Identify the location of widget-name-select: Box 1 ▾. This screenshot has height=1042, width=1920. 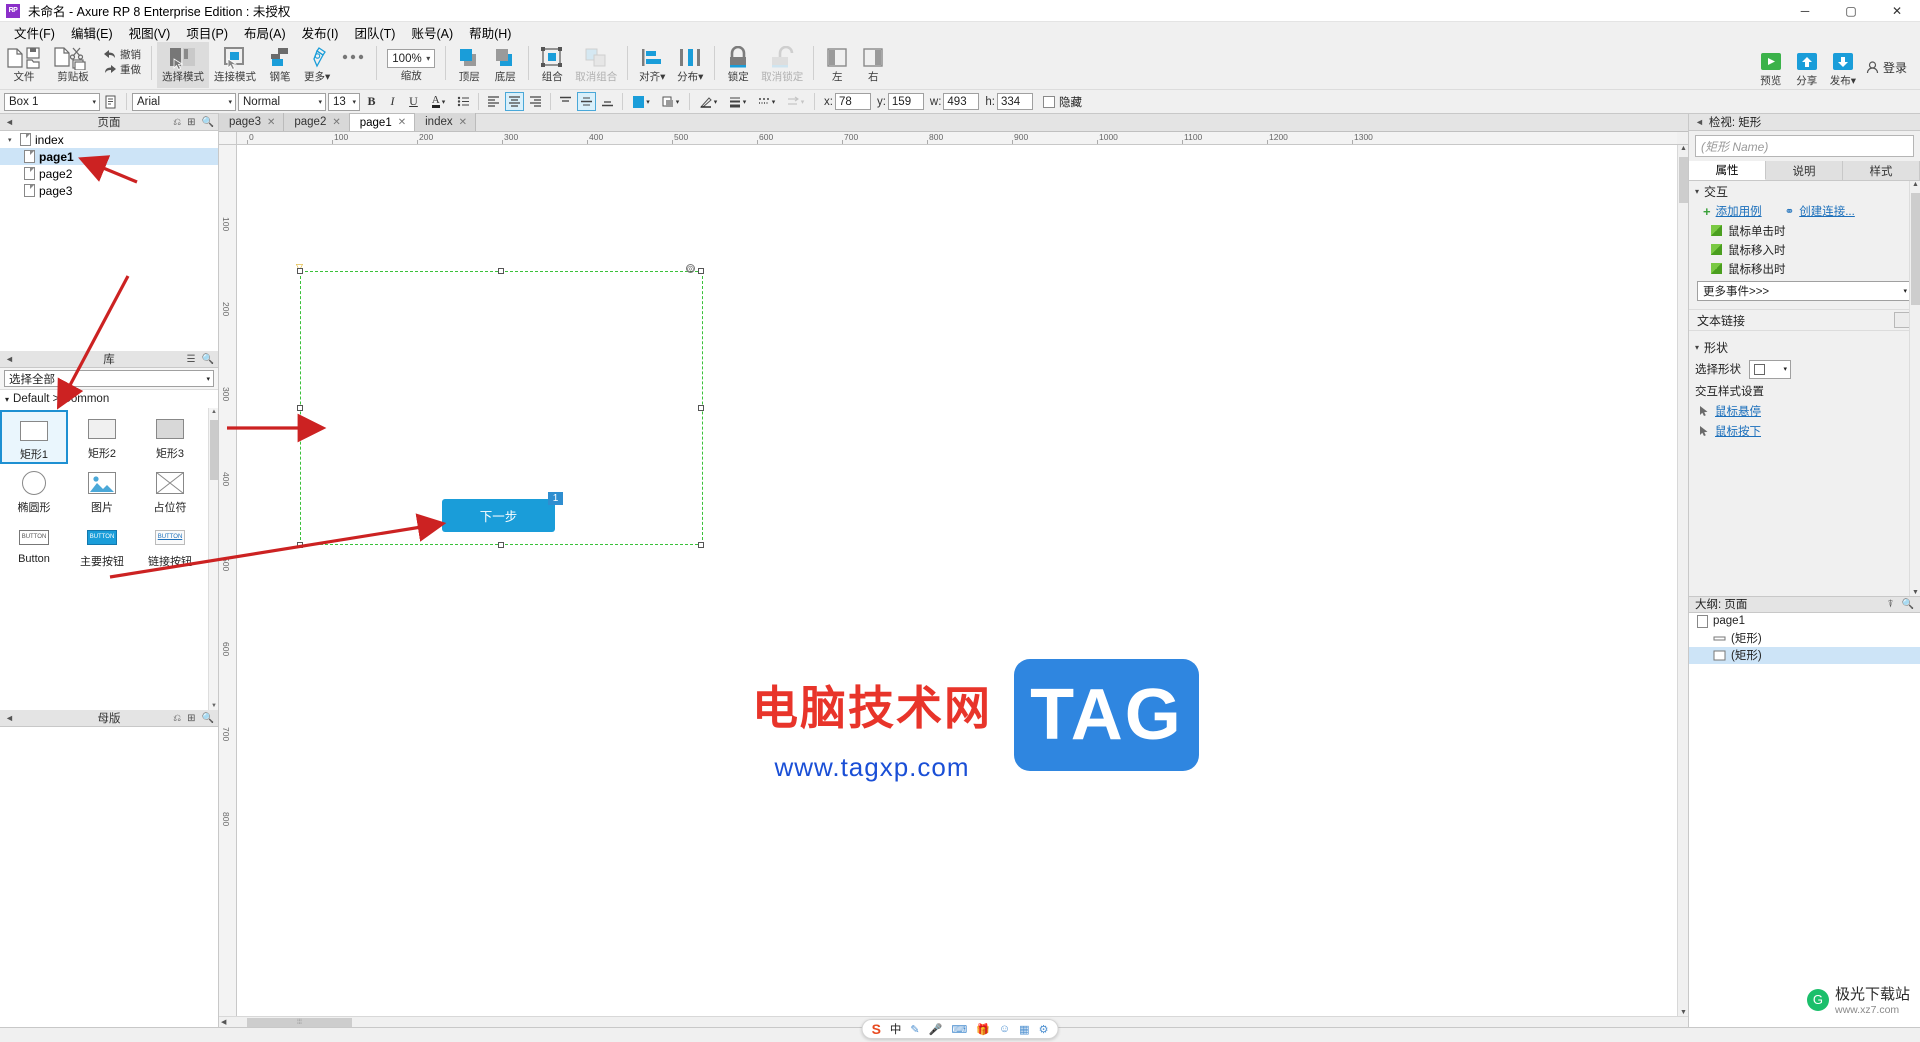
(52, 101).